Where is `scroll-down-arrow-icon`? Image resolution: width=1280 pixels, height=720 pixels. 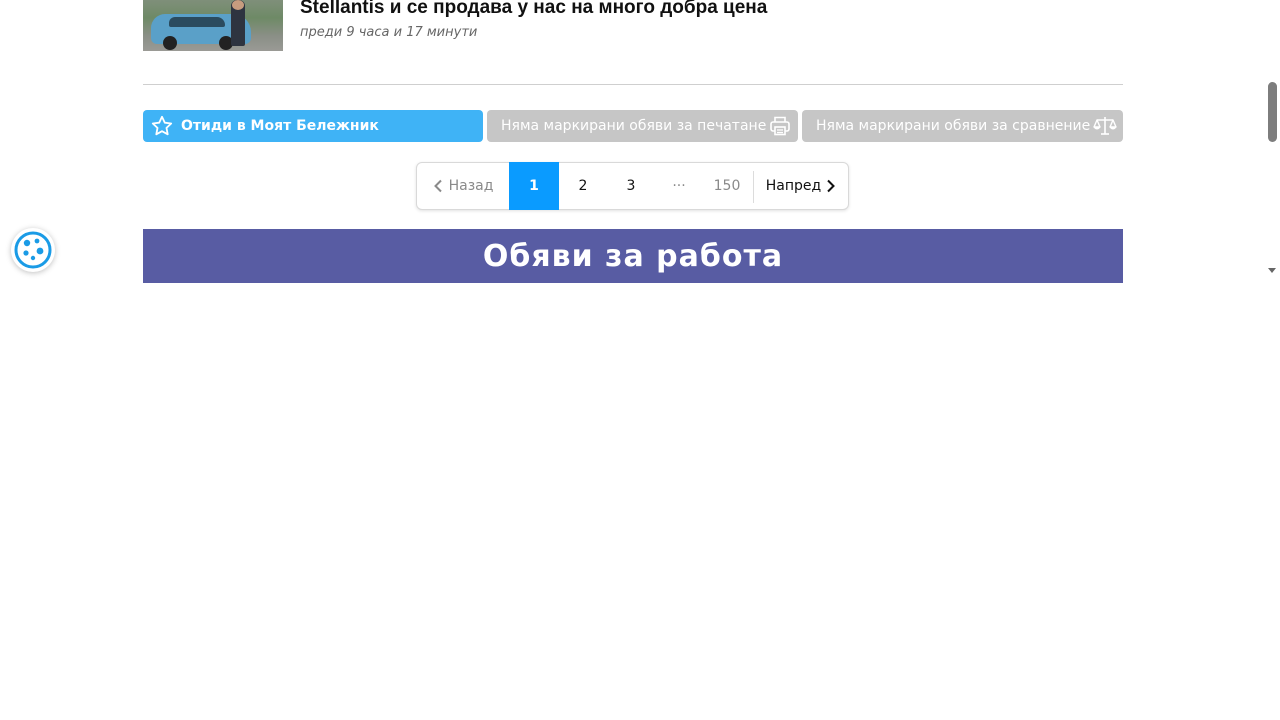
scroll-down-arrow-icon is located at coordinates (1272, 270).